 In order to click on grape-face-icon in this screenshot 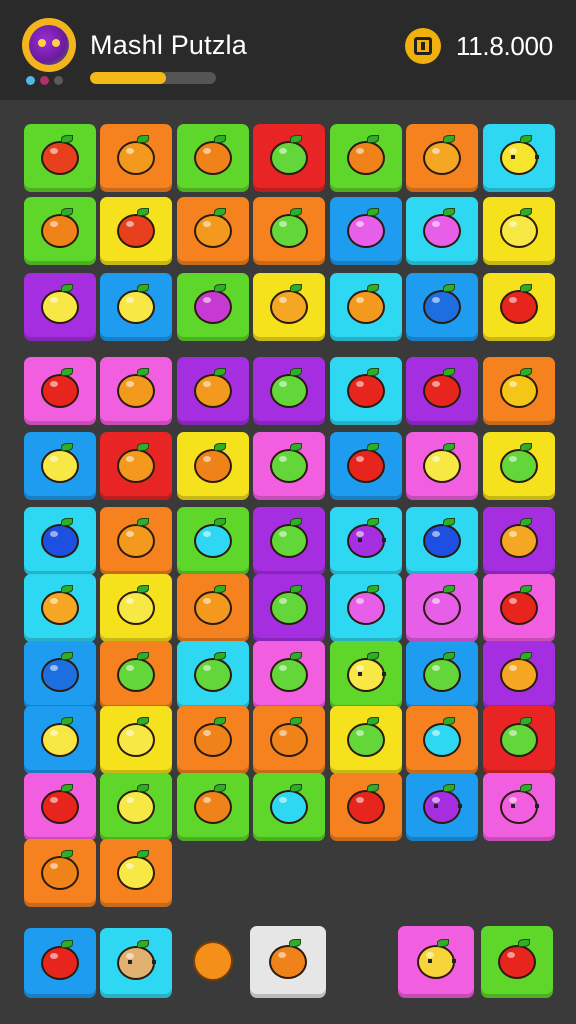, I will do `click(366, 538)`.